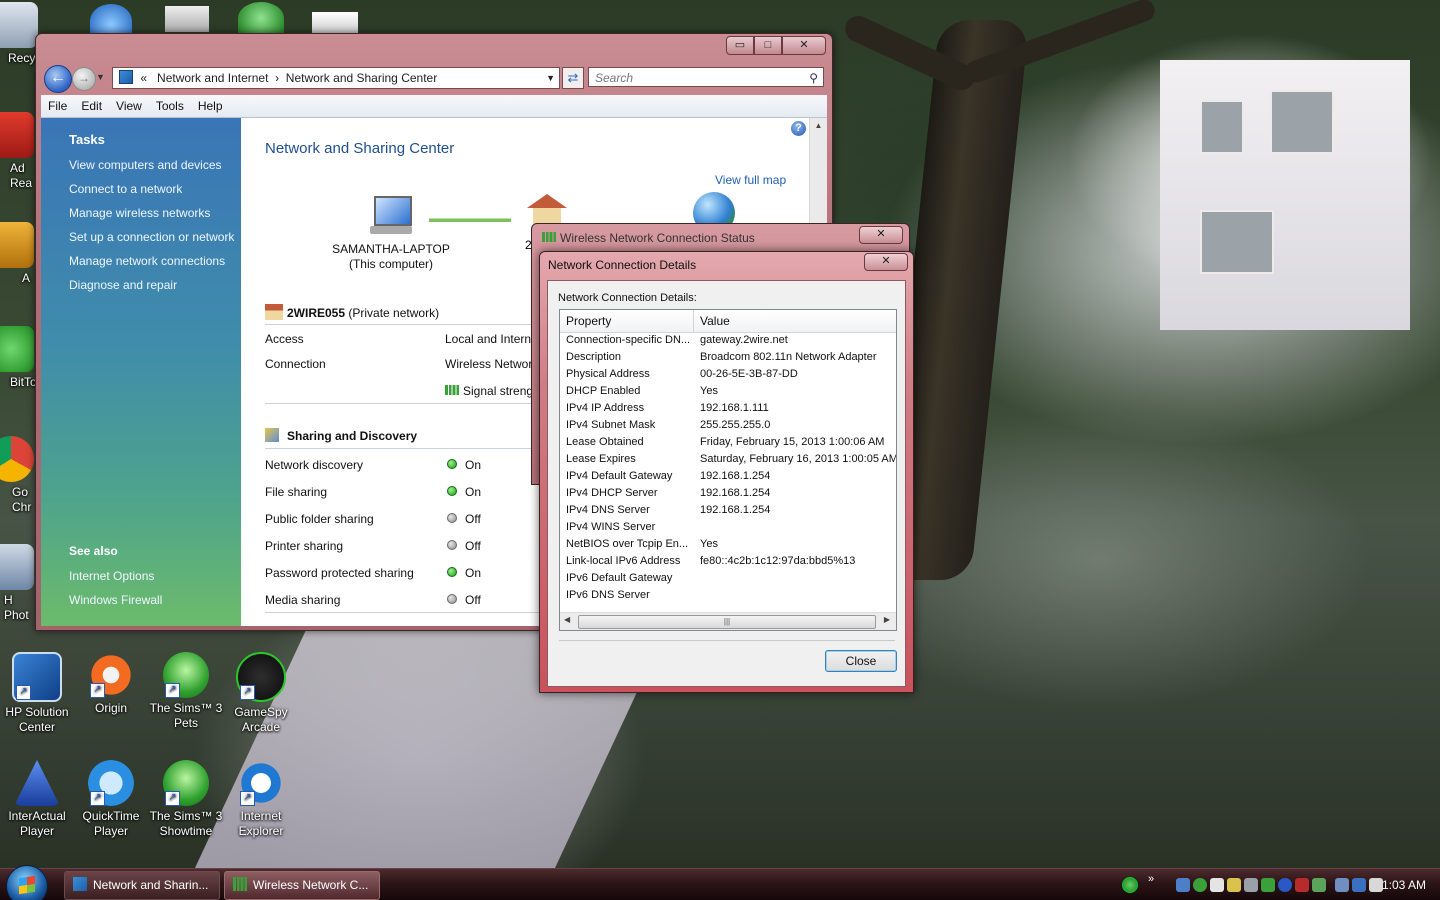 Image resolution: width=1440 pixels, height=900 pixels. Describe the element at coordinates (141, 189) in the screenshot. I see `task-connect-to-a-network: Connect to a network` at that location.